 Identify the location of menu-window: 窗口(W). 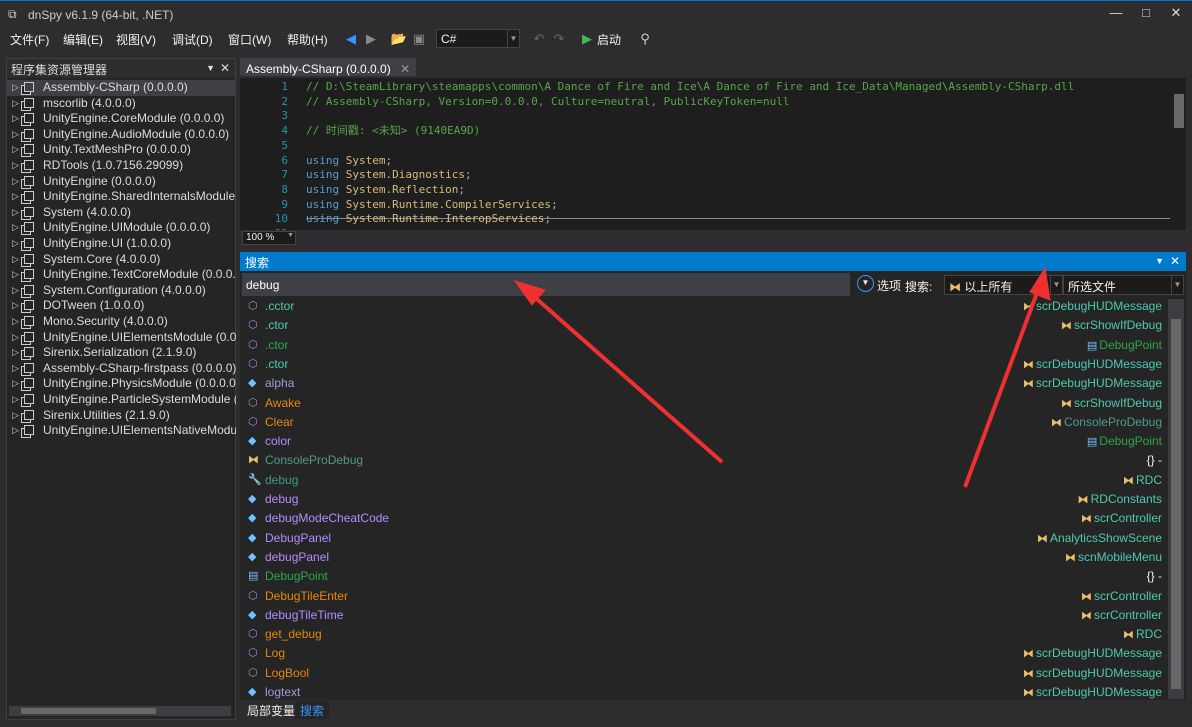
(249, 39).